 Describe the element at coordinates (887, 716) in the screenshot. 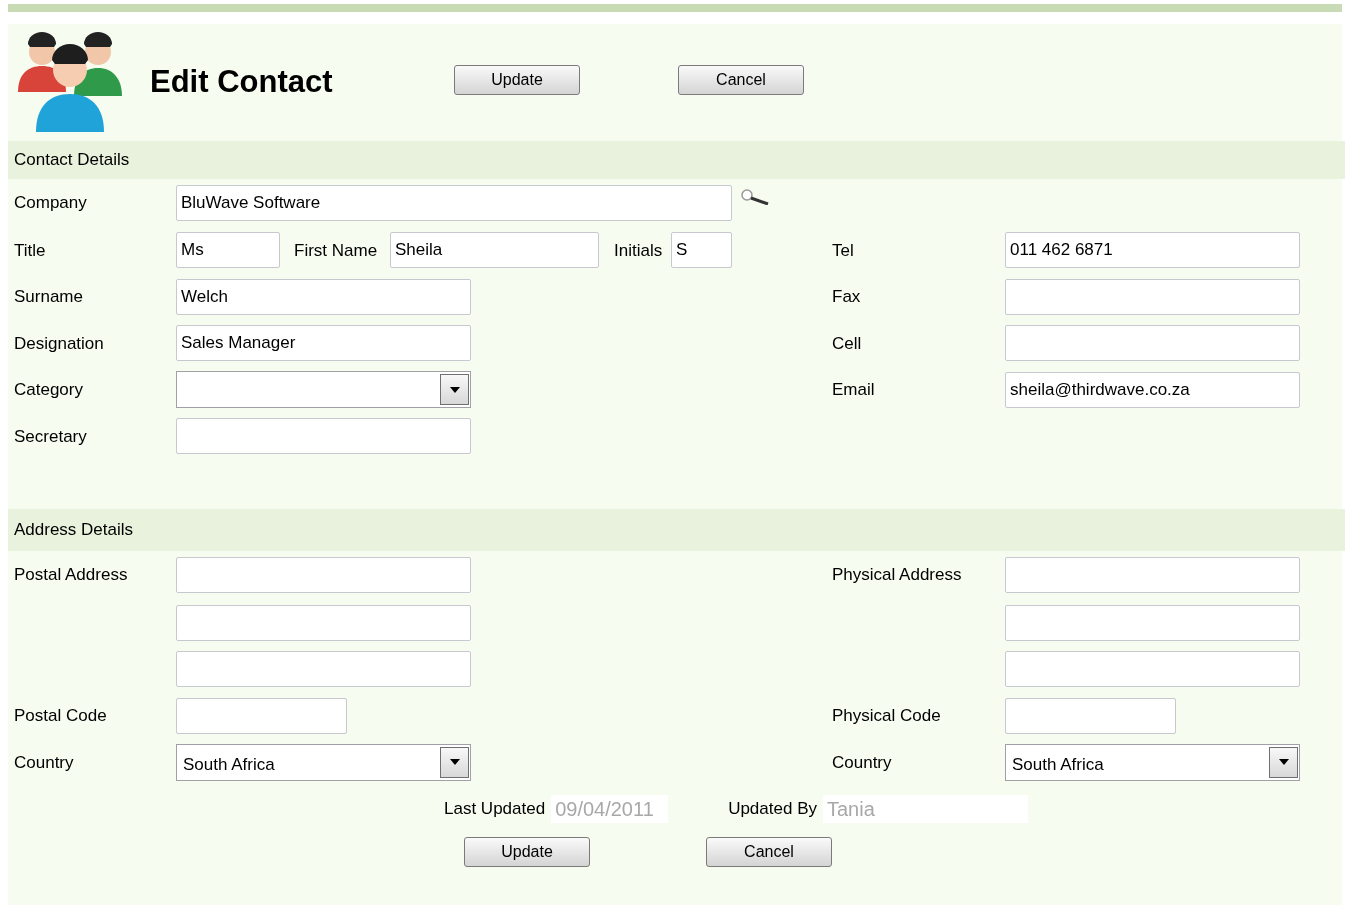

I see `field-label: Physical Code` at that location.